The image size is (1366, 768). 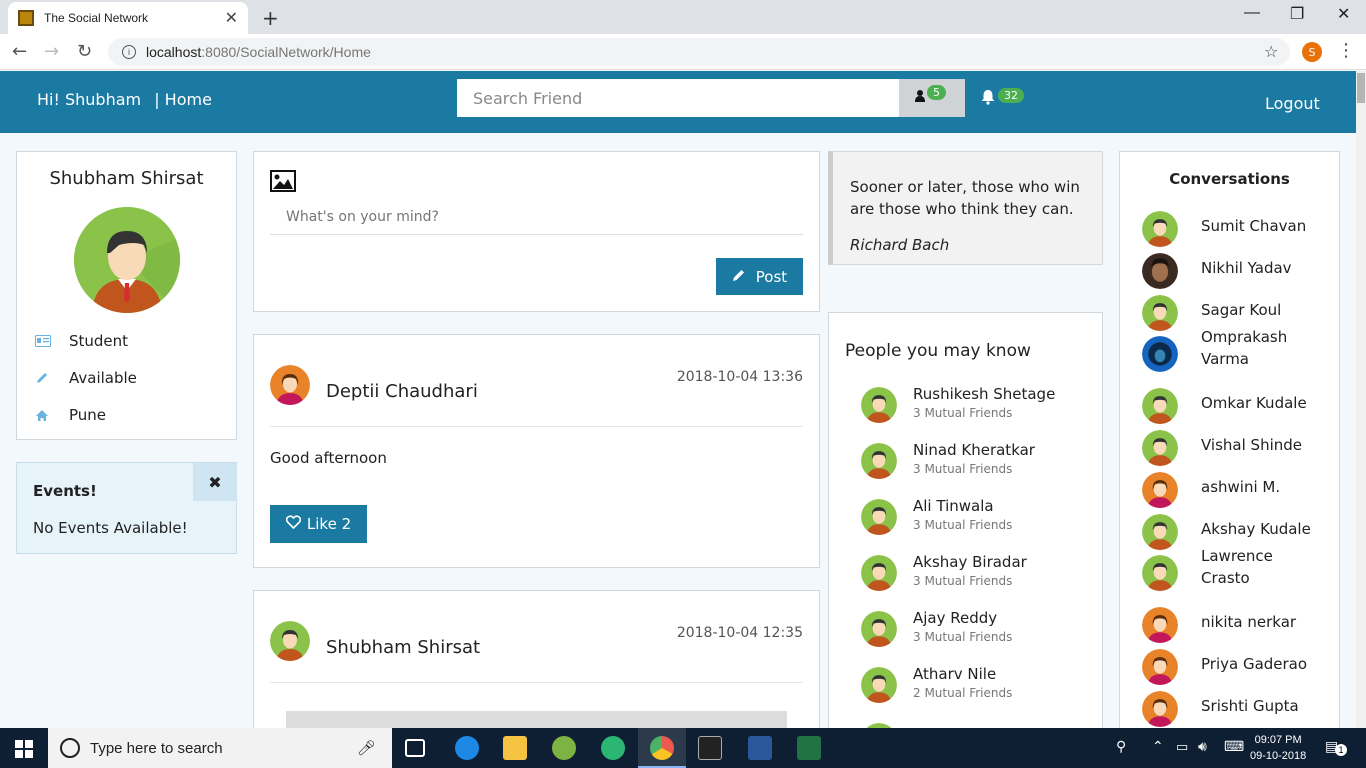 I want to click on friend-requests-badge: 5, so click(x=936, y=92).